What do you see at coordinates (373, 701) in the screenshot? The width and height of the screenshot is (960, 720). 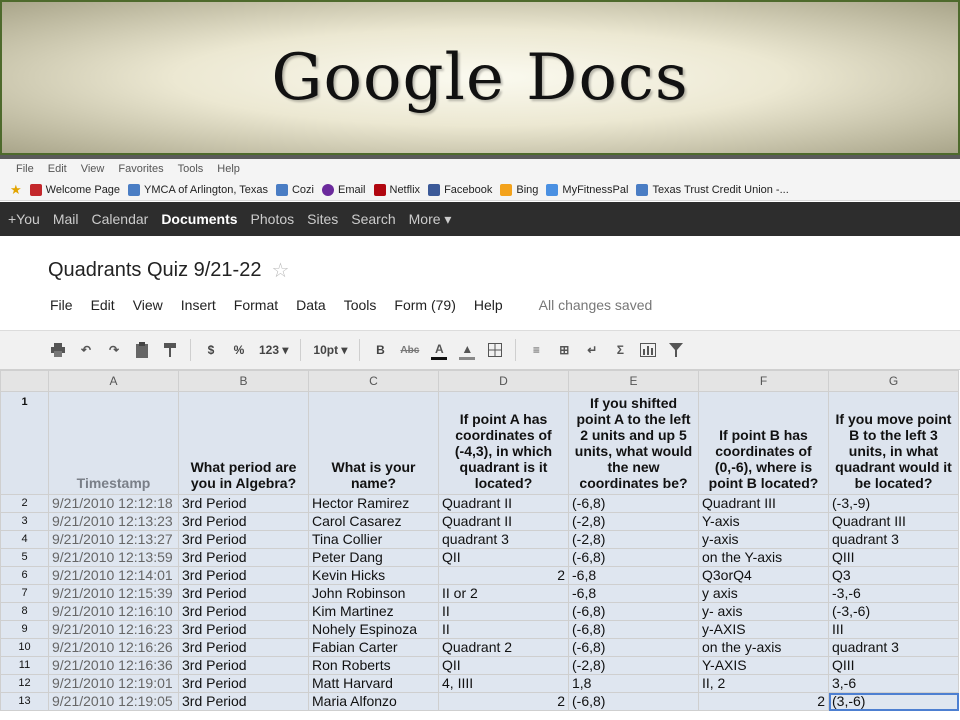 I see `table-cell: Maria Alfonzo` at bounding box center [373, 701].